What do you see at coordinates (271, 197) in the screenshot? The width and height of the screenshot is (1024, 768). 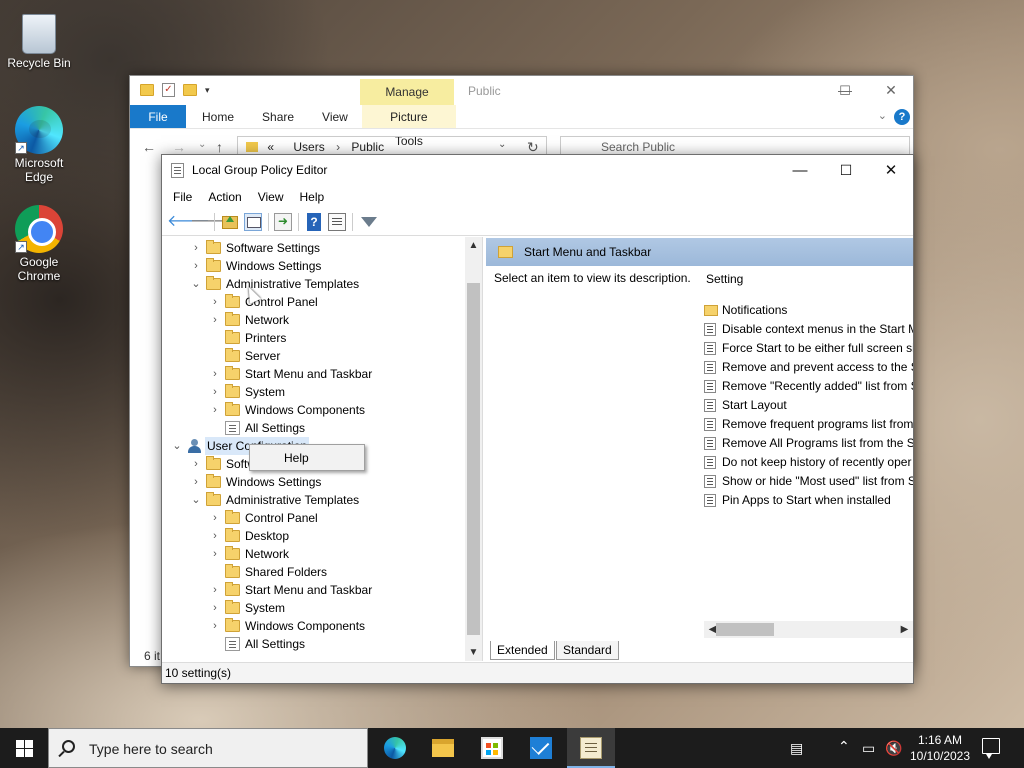 I see `menu-view: View` at bounding box center [271, 197].